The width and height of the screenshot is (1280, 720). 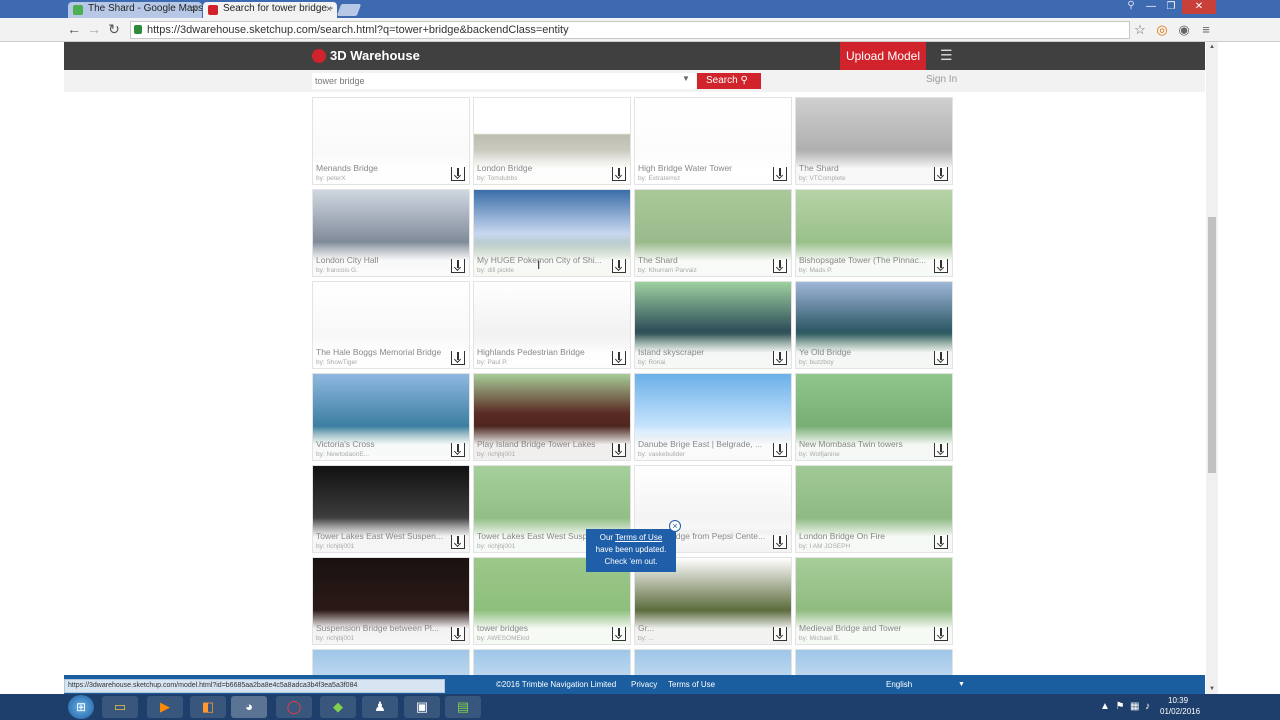 I want to click on model-author: by: vaskebuilder, so click(x=704, y=454).